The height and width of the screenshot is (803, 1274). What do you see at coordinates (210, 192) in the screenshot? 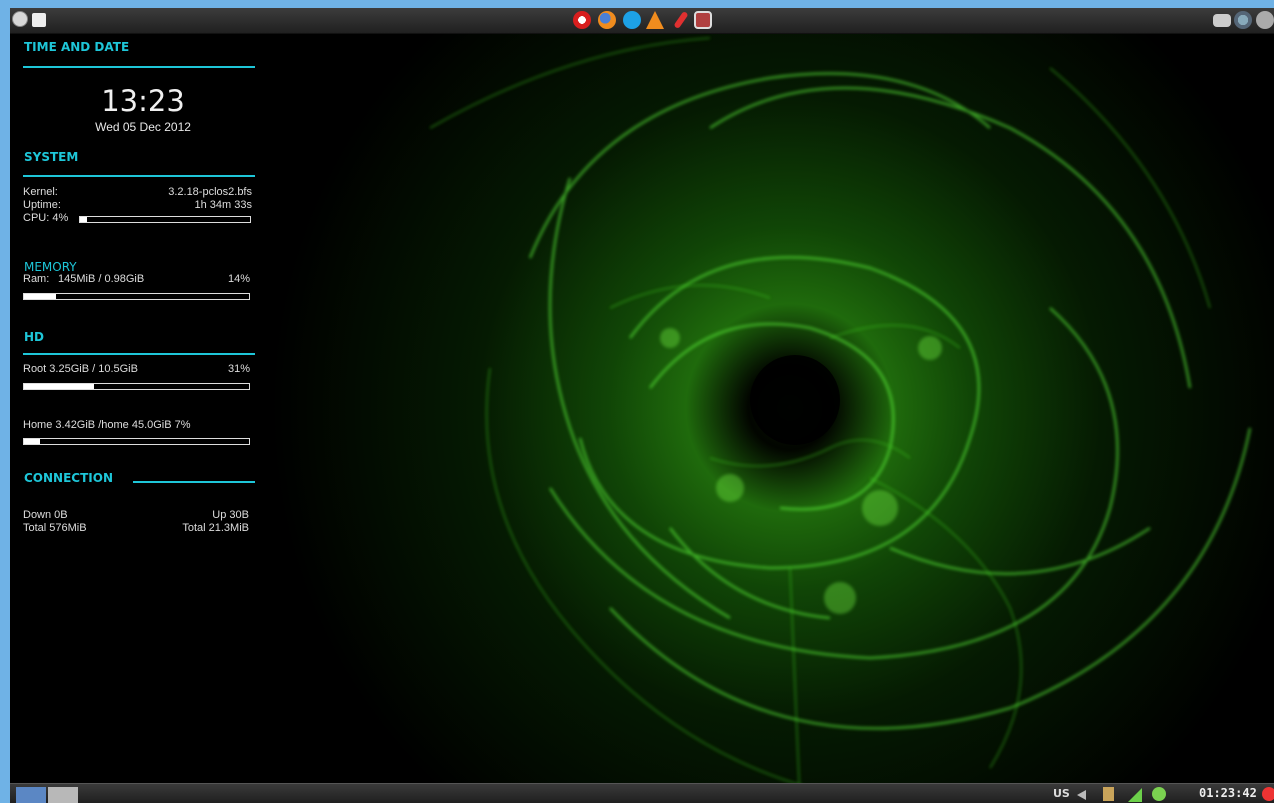
I see `kernel-value: 3.2.18-pclos2.bfs` at bounding box center [210, 192].